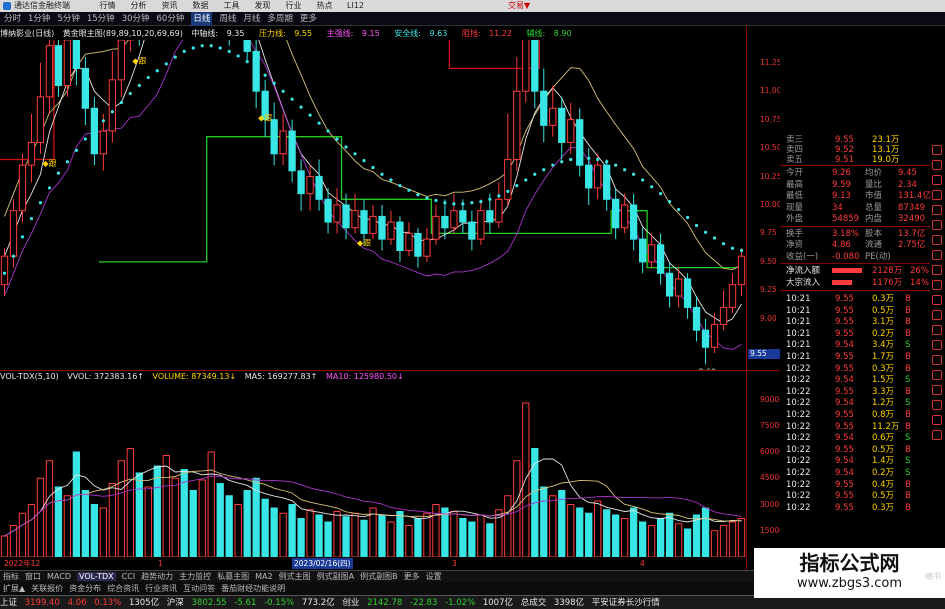  Describe the element at coordinates (434, 576) in the screenshot. I see `indicator-tab-13: 设置` at that location.